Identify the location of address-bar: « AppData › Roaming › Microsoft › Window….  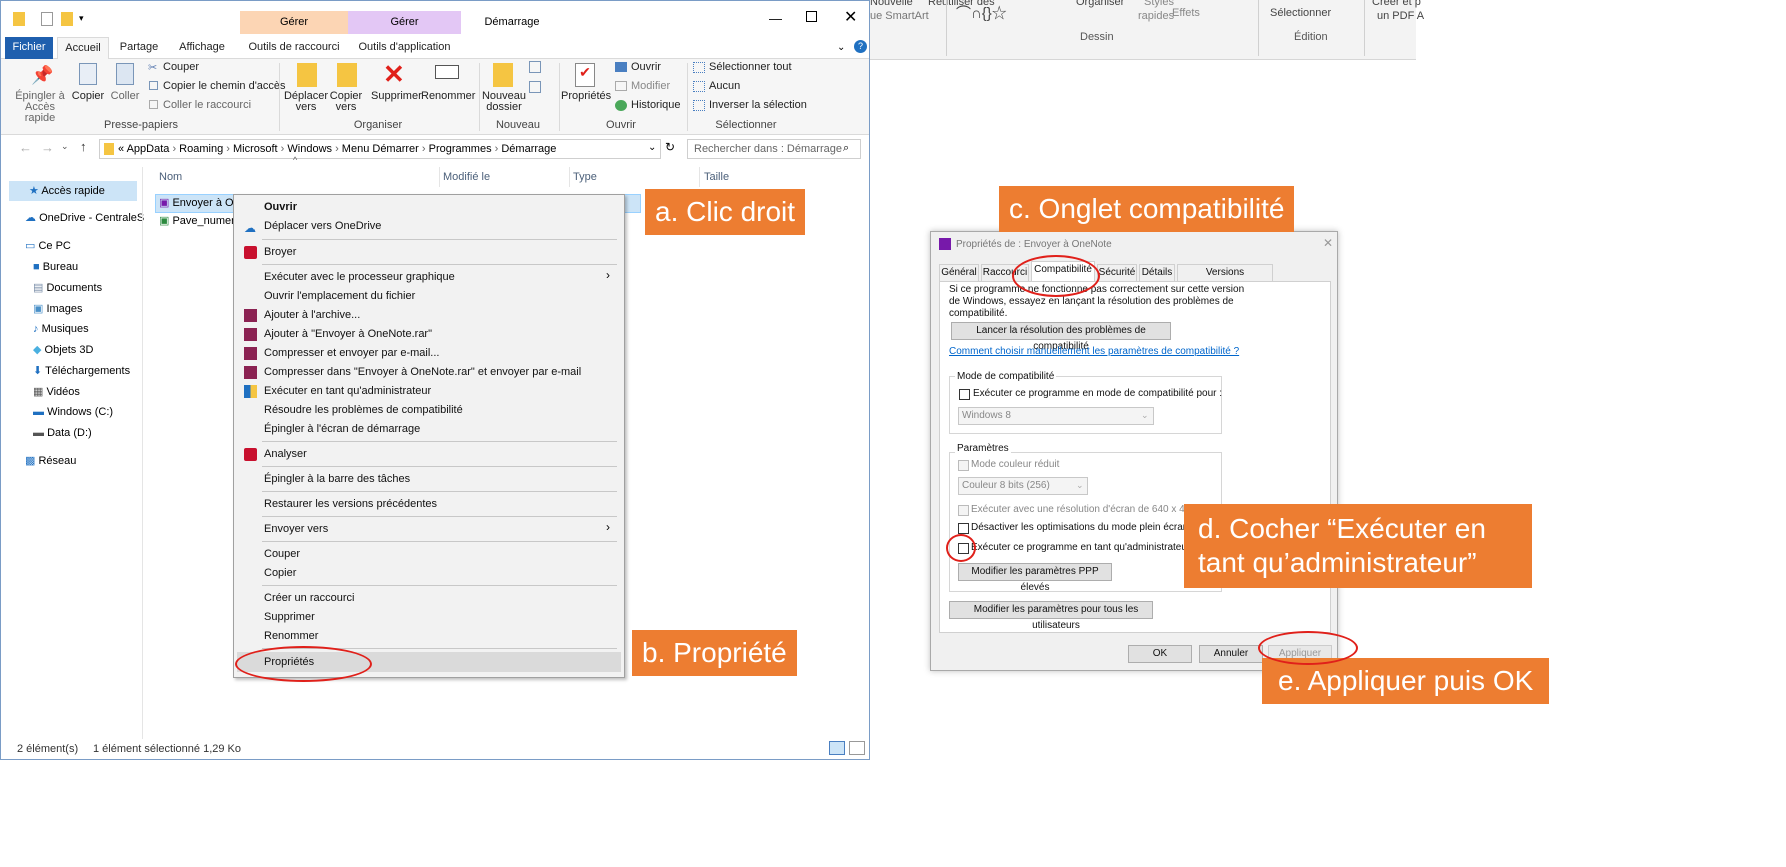
(380, 149).